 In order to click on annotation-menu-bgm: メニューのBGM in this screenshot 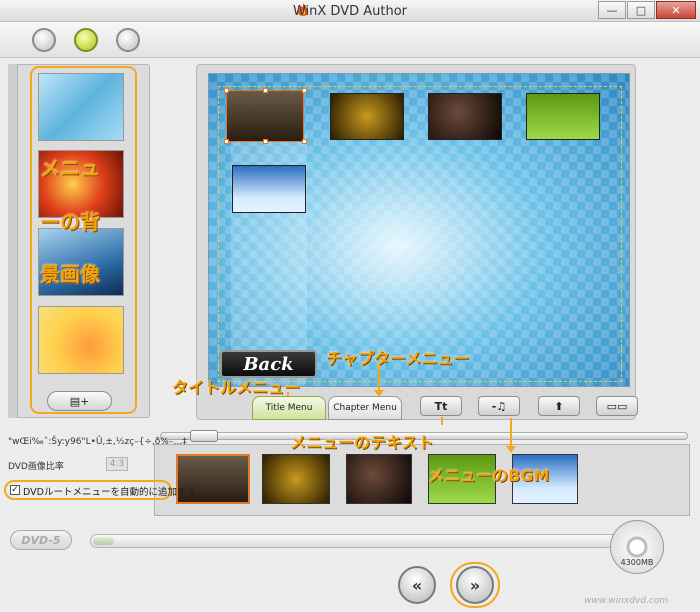, I will do `click(489, 475)`.